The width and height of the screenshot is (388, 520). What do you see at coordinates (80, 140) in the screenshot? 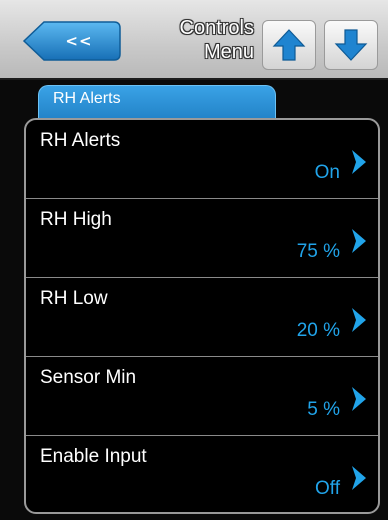
I see `row-label: RH Alerts` at bounding box center [80, 140].